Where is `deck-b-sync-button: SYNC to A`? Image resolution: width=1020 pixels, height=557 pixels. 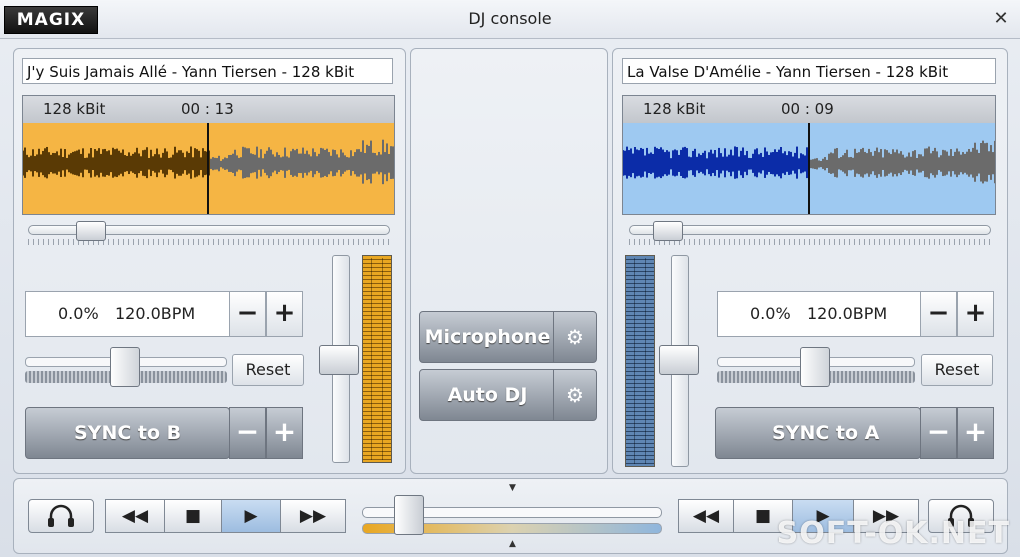 deck-b-sync-button: SYNC to A is located at coordinates (818, 433).